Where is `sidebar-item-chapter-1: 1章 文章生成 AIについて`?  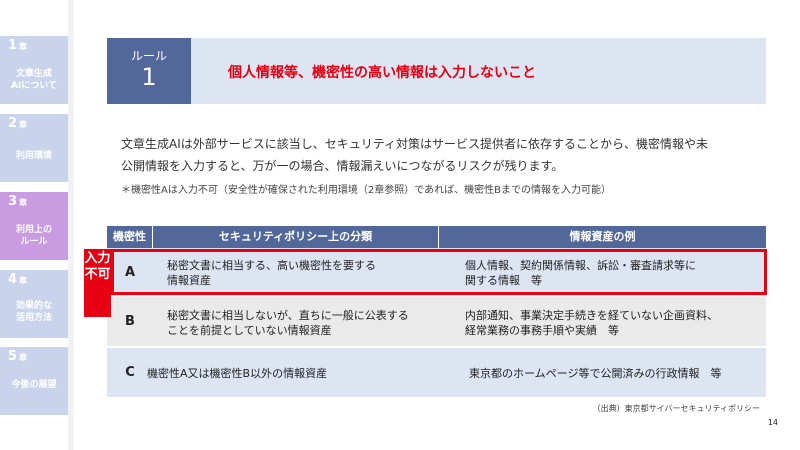 sidebar-item-chapter-1: 1章 文章生成 AIについて is located at coordinates (34, 70).